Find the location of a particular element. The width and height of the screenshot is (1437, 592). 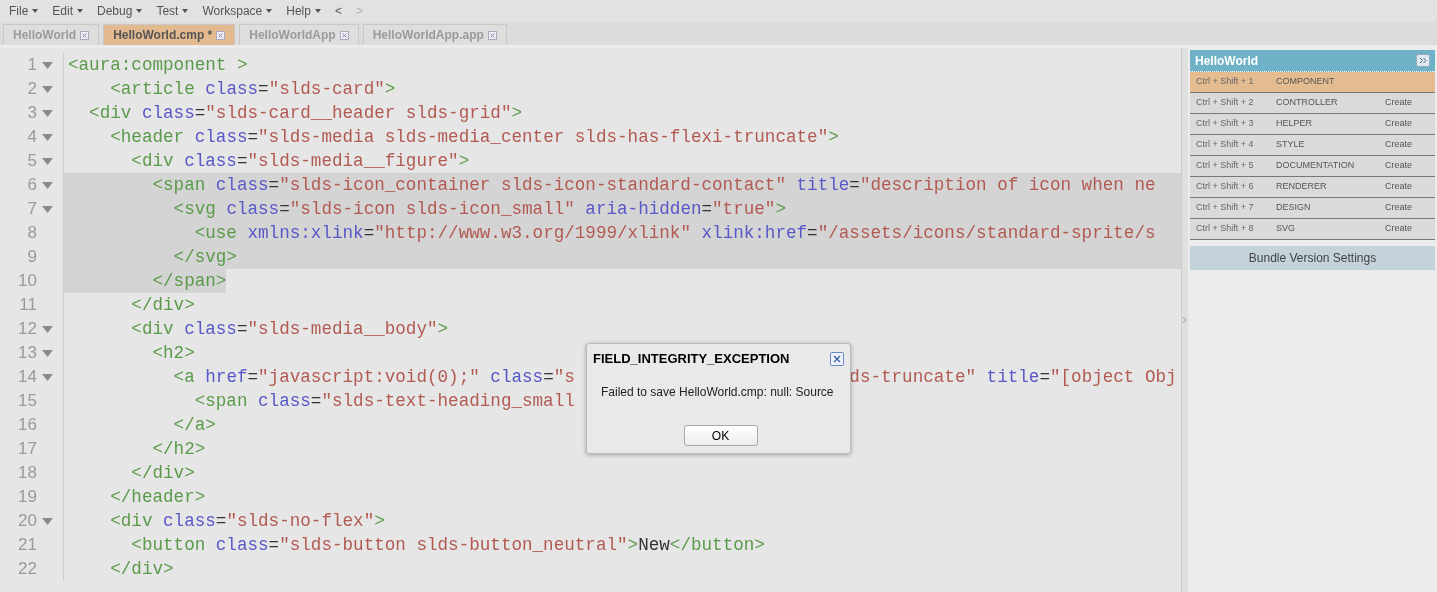

line-number: 2 is located at coordinates (32, 89).